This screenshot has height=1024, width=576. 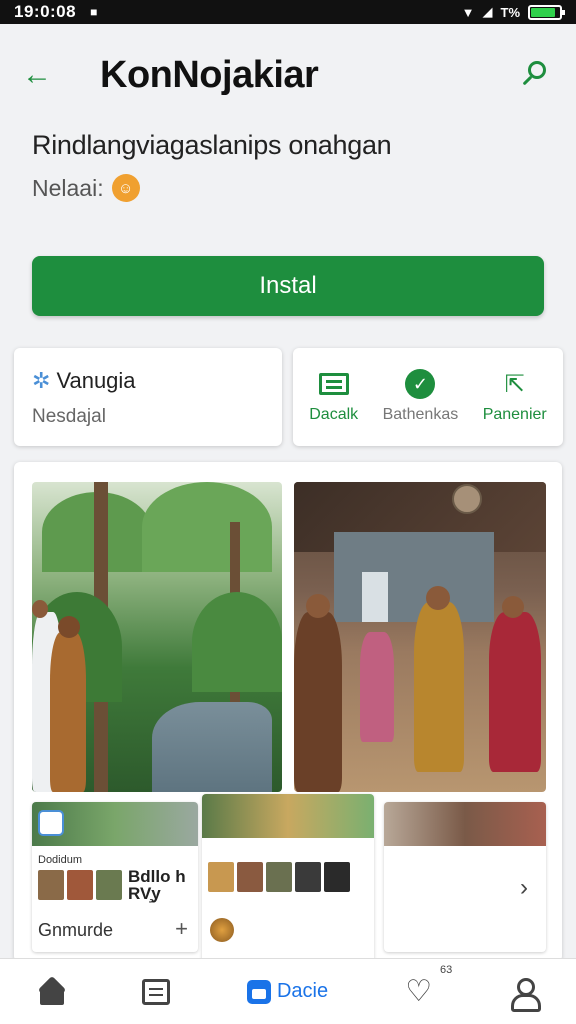 I want to click on notification-icon: ■, so click(x=94, y=12).